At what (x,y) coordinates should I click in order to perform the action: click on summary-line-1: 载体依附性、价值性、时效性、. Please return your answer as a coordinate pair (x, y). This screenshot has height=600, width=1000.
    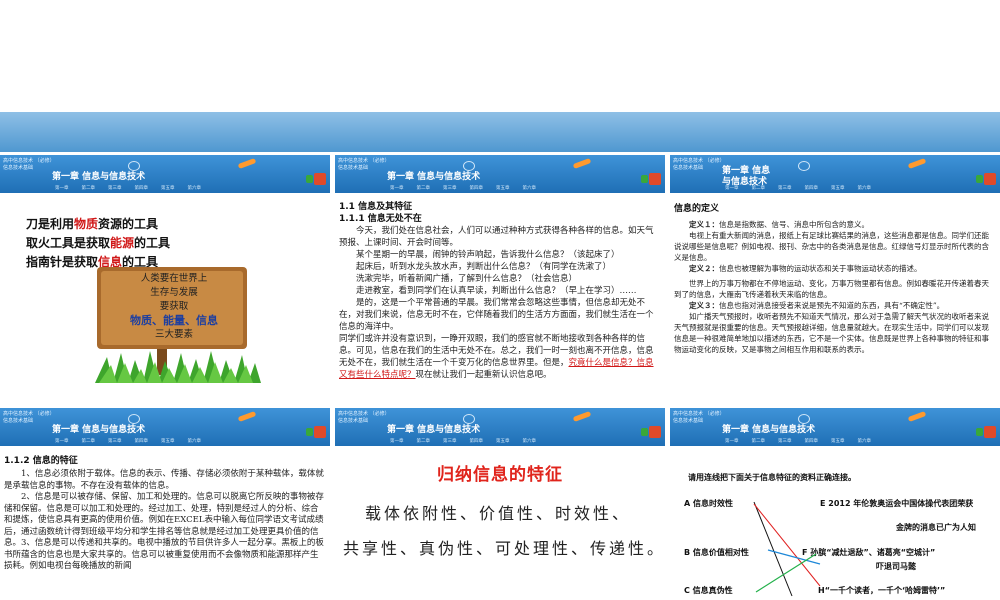
    Looking at the image, I should click on (498, 513).